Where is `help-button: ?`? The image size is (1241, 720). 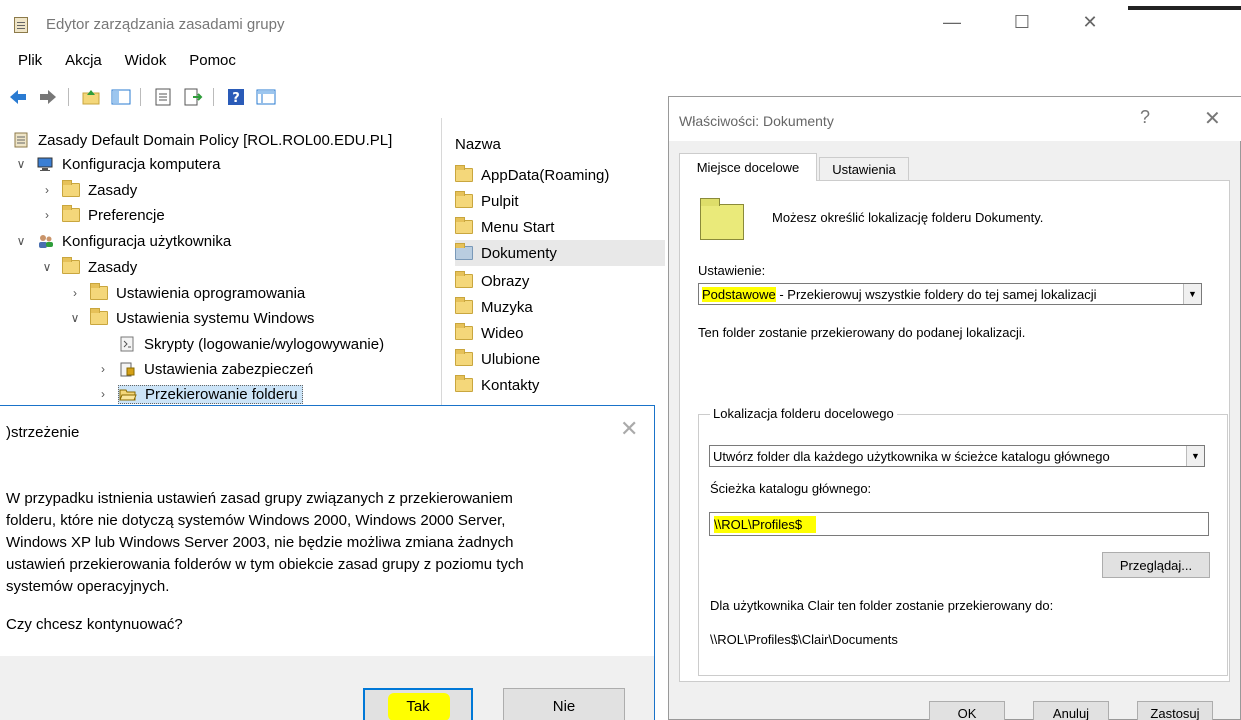
help-button: ? is located at coordinates (1145, 117).